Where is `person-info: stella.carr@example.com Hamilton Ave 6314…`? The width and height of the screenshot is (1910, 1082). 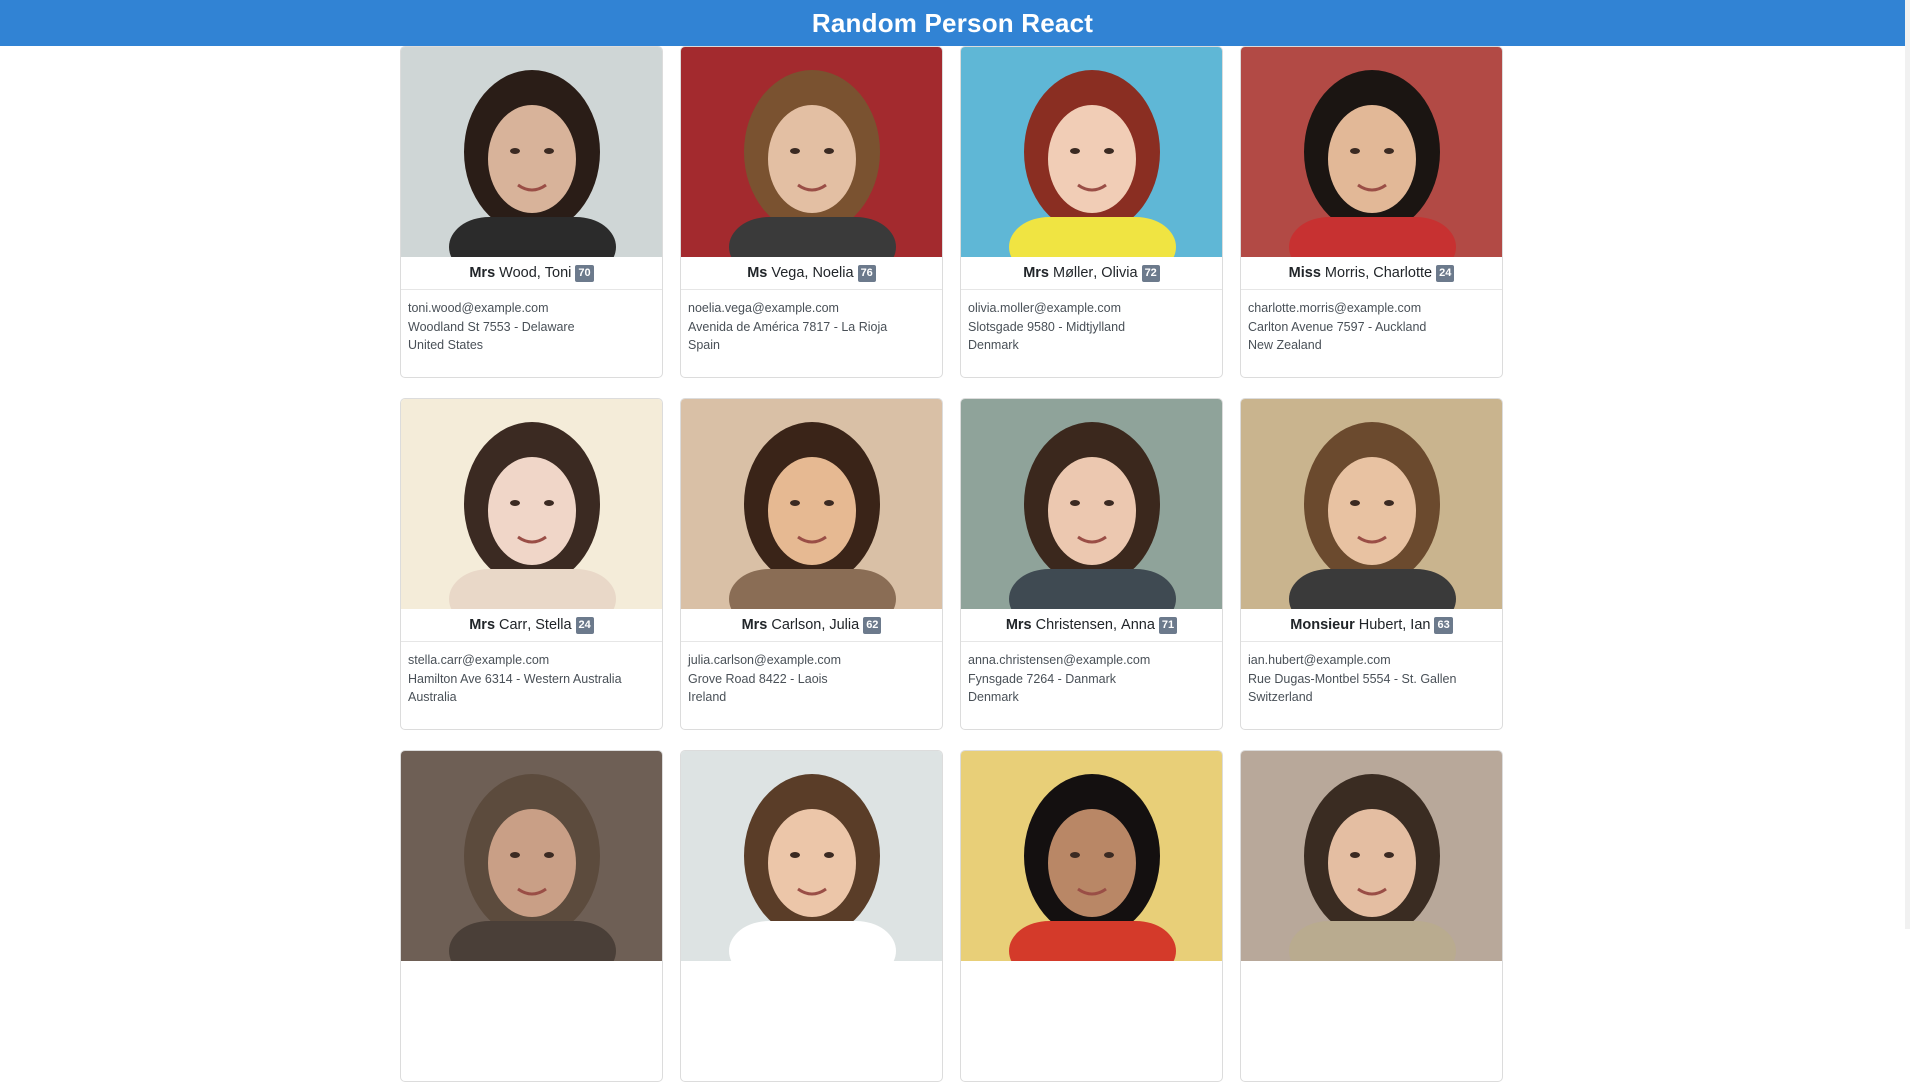
person-info: stella.carr@example.com Hamilton Ave 6314… is located at coordinates (531, 674).